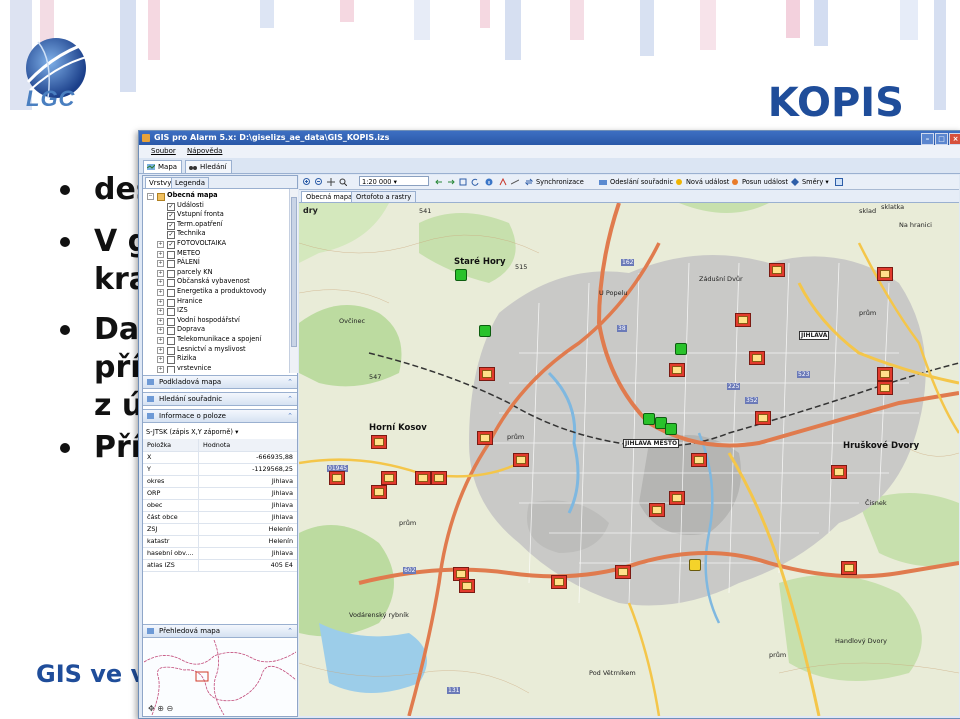 The height and width of the screenshot is (719, 960). I want to click on maximize-icon: □, so click(941, 139).